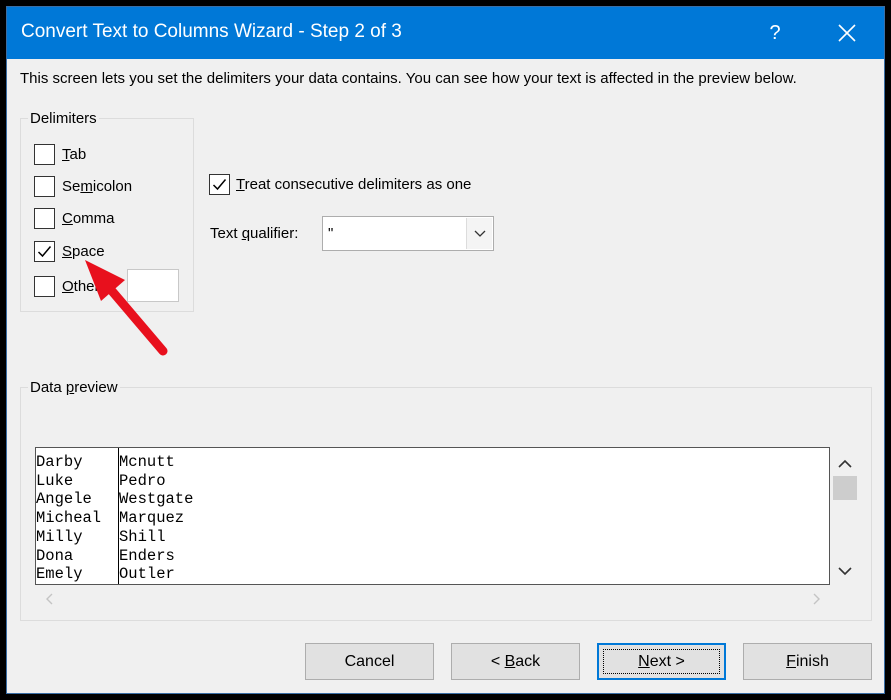 The height and width of the screenshot is (700, 891). I want to click on preview-cell: Mcnutt, so click(147, 462).